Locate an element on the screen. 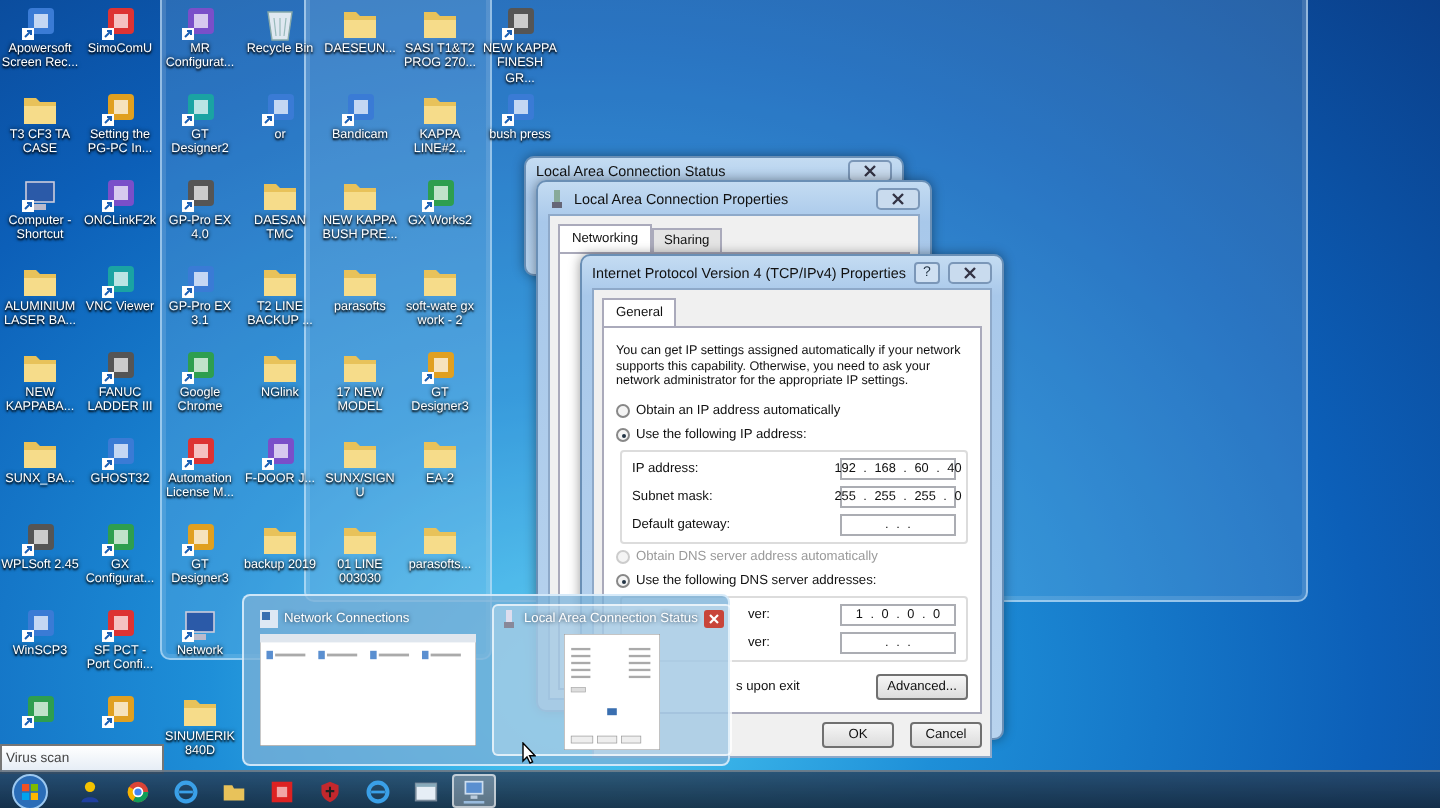 This screenshot has height=808, width=1440. mouse-cursor-icon is located at coordinates (529, 753).